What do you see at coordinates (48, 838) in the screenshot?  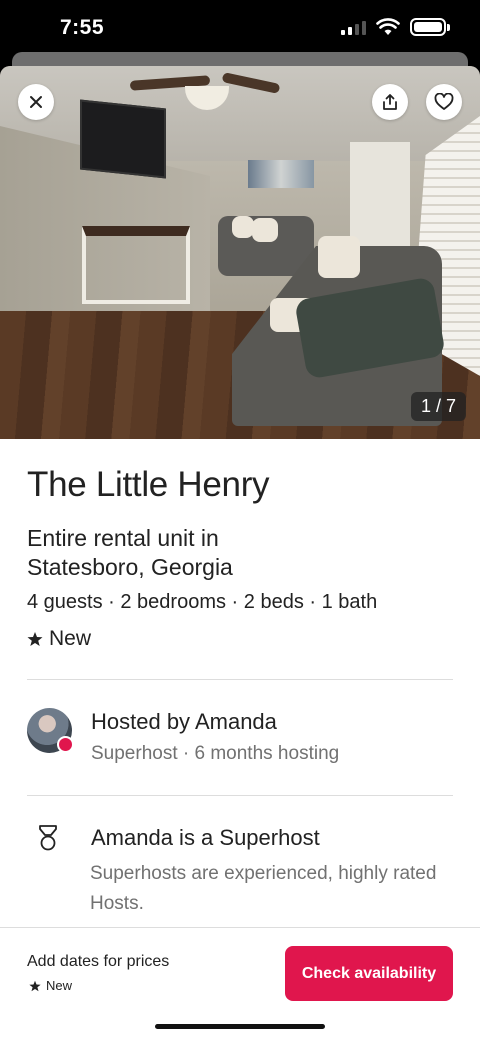 I see `superhost-medal-icon` at bounding box center [48, 838].